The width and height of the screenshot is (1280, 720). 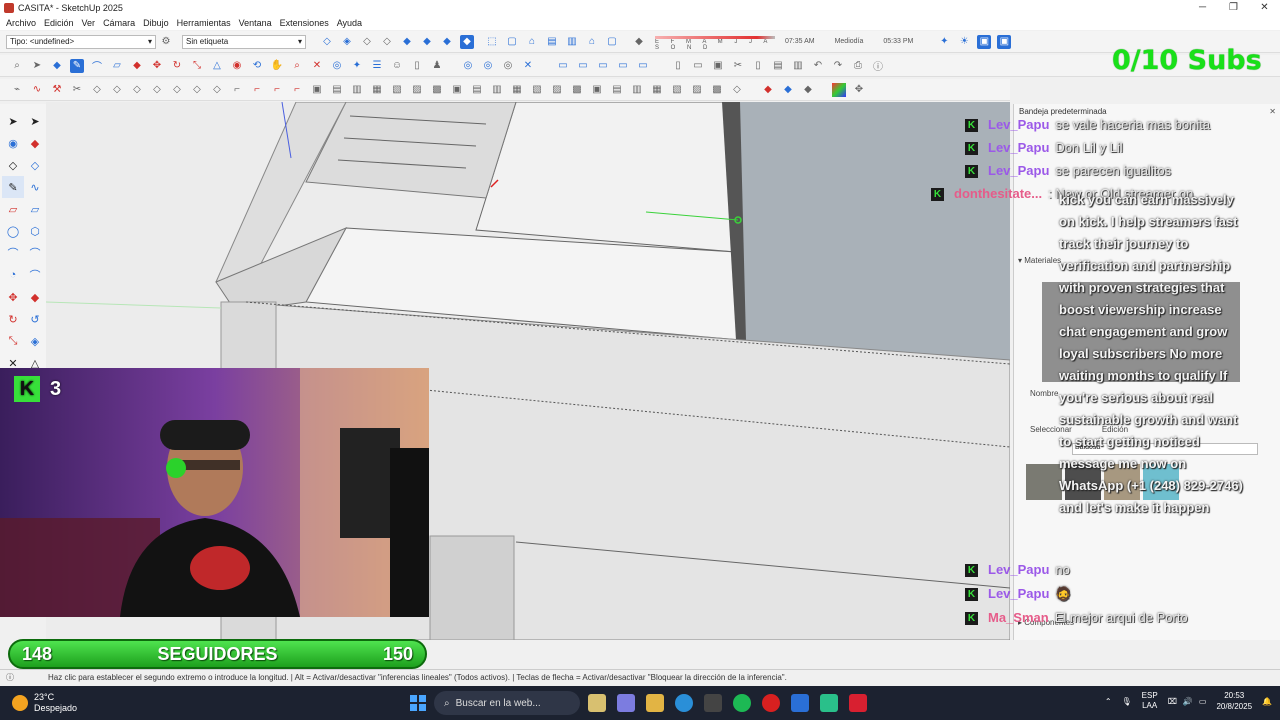 What do you see at coordinates (13, 165) in the screenshot?
I see `bucket-tool-icon: ◇` at bounding box center [13, 165].